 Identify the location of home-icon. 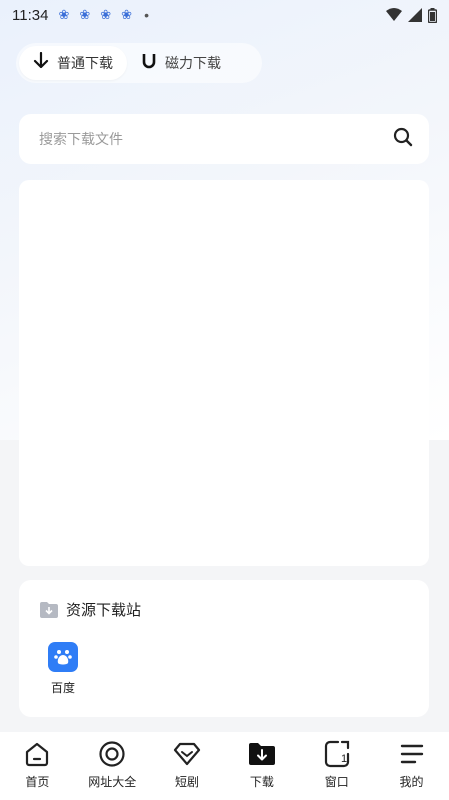
(37, 754).